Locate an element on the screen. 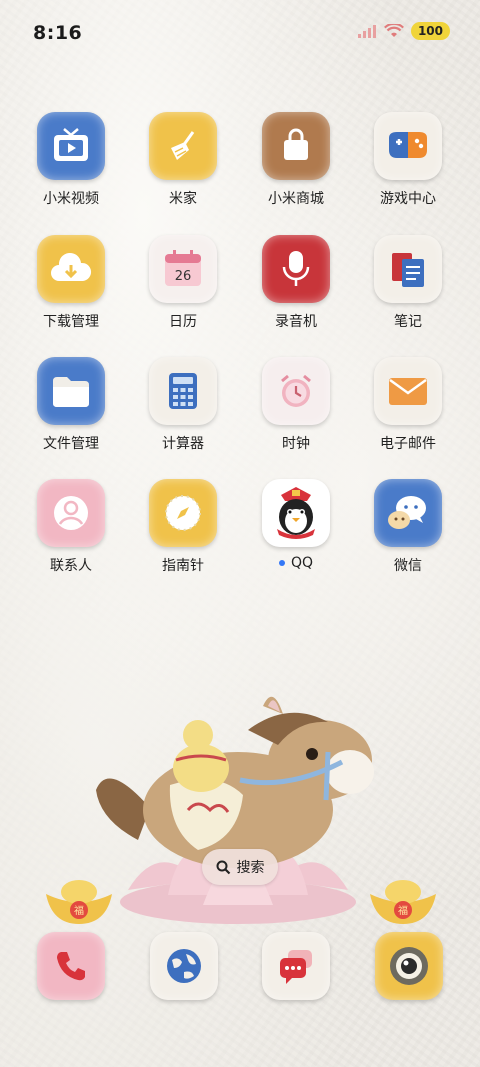 The width and height of the screenshot is (480, 1067). app-label: 时钟 is located at coordinates (296, 444).